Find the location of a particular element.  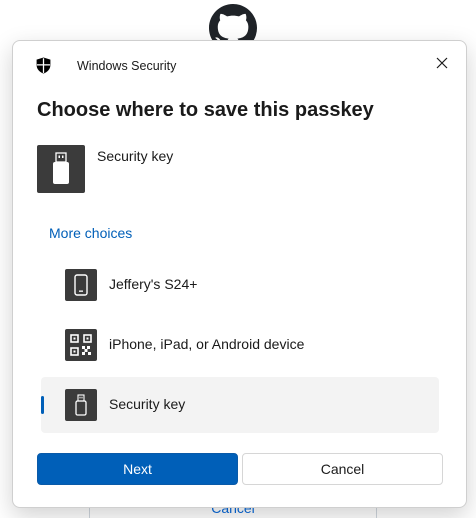

option-phone: Jeffery's S24+ is located at coordinates (240, 285).